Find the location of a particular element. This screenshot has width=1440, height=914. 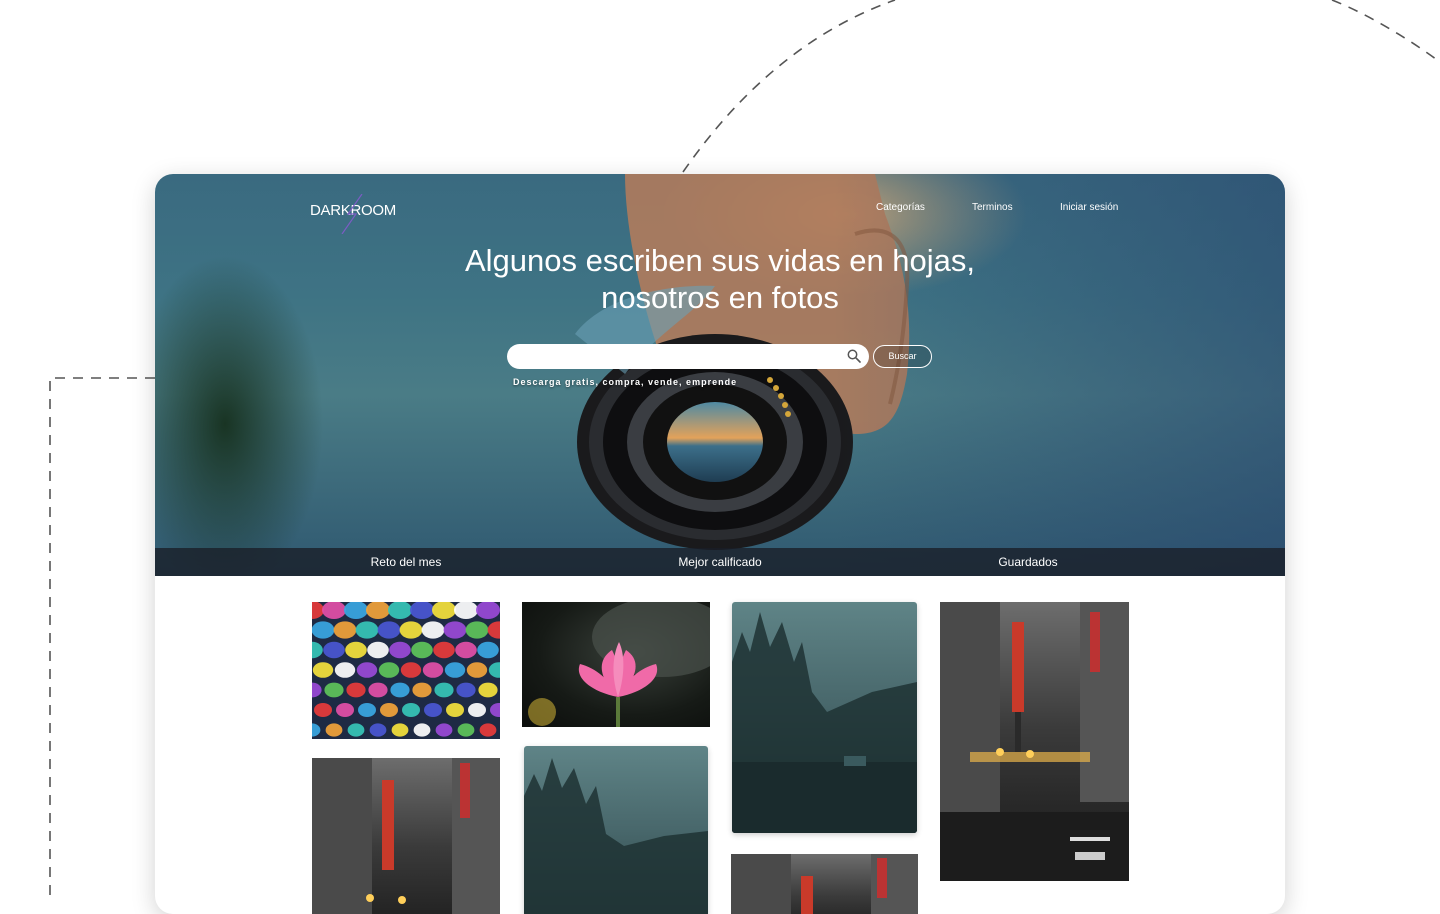

hero-tagline: Descarga gratis, compra, vende, emprende is located at coordinates (625, 382).